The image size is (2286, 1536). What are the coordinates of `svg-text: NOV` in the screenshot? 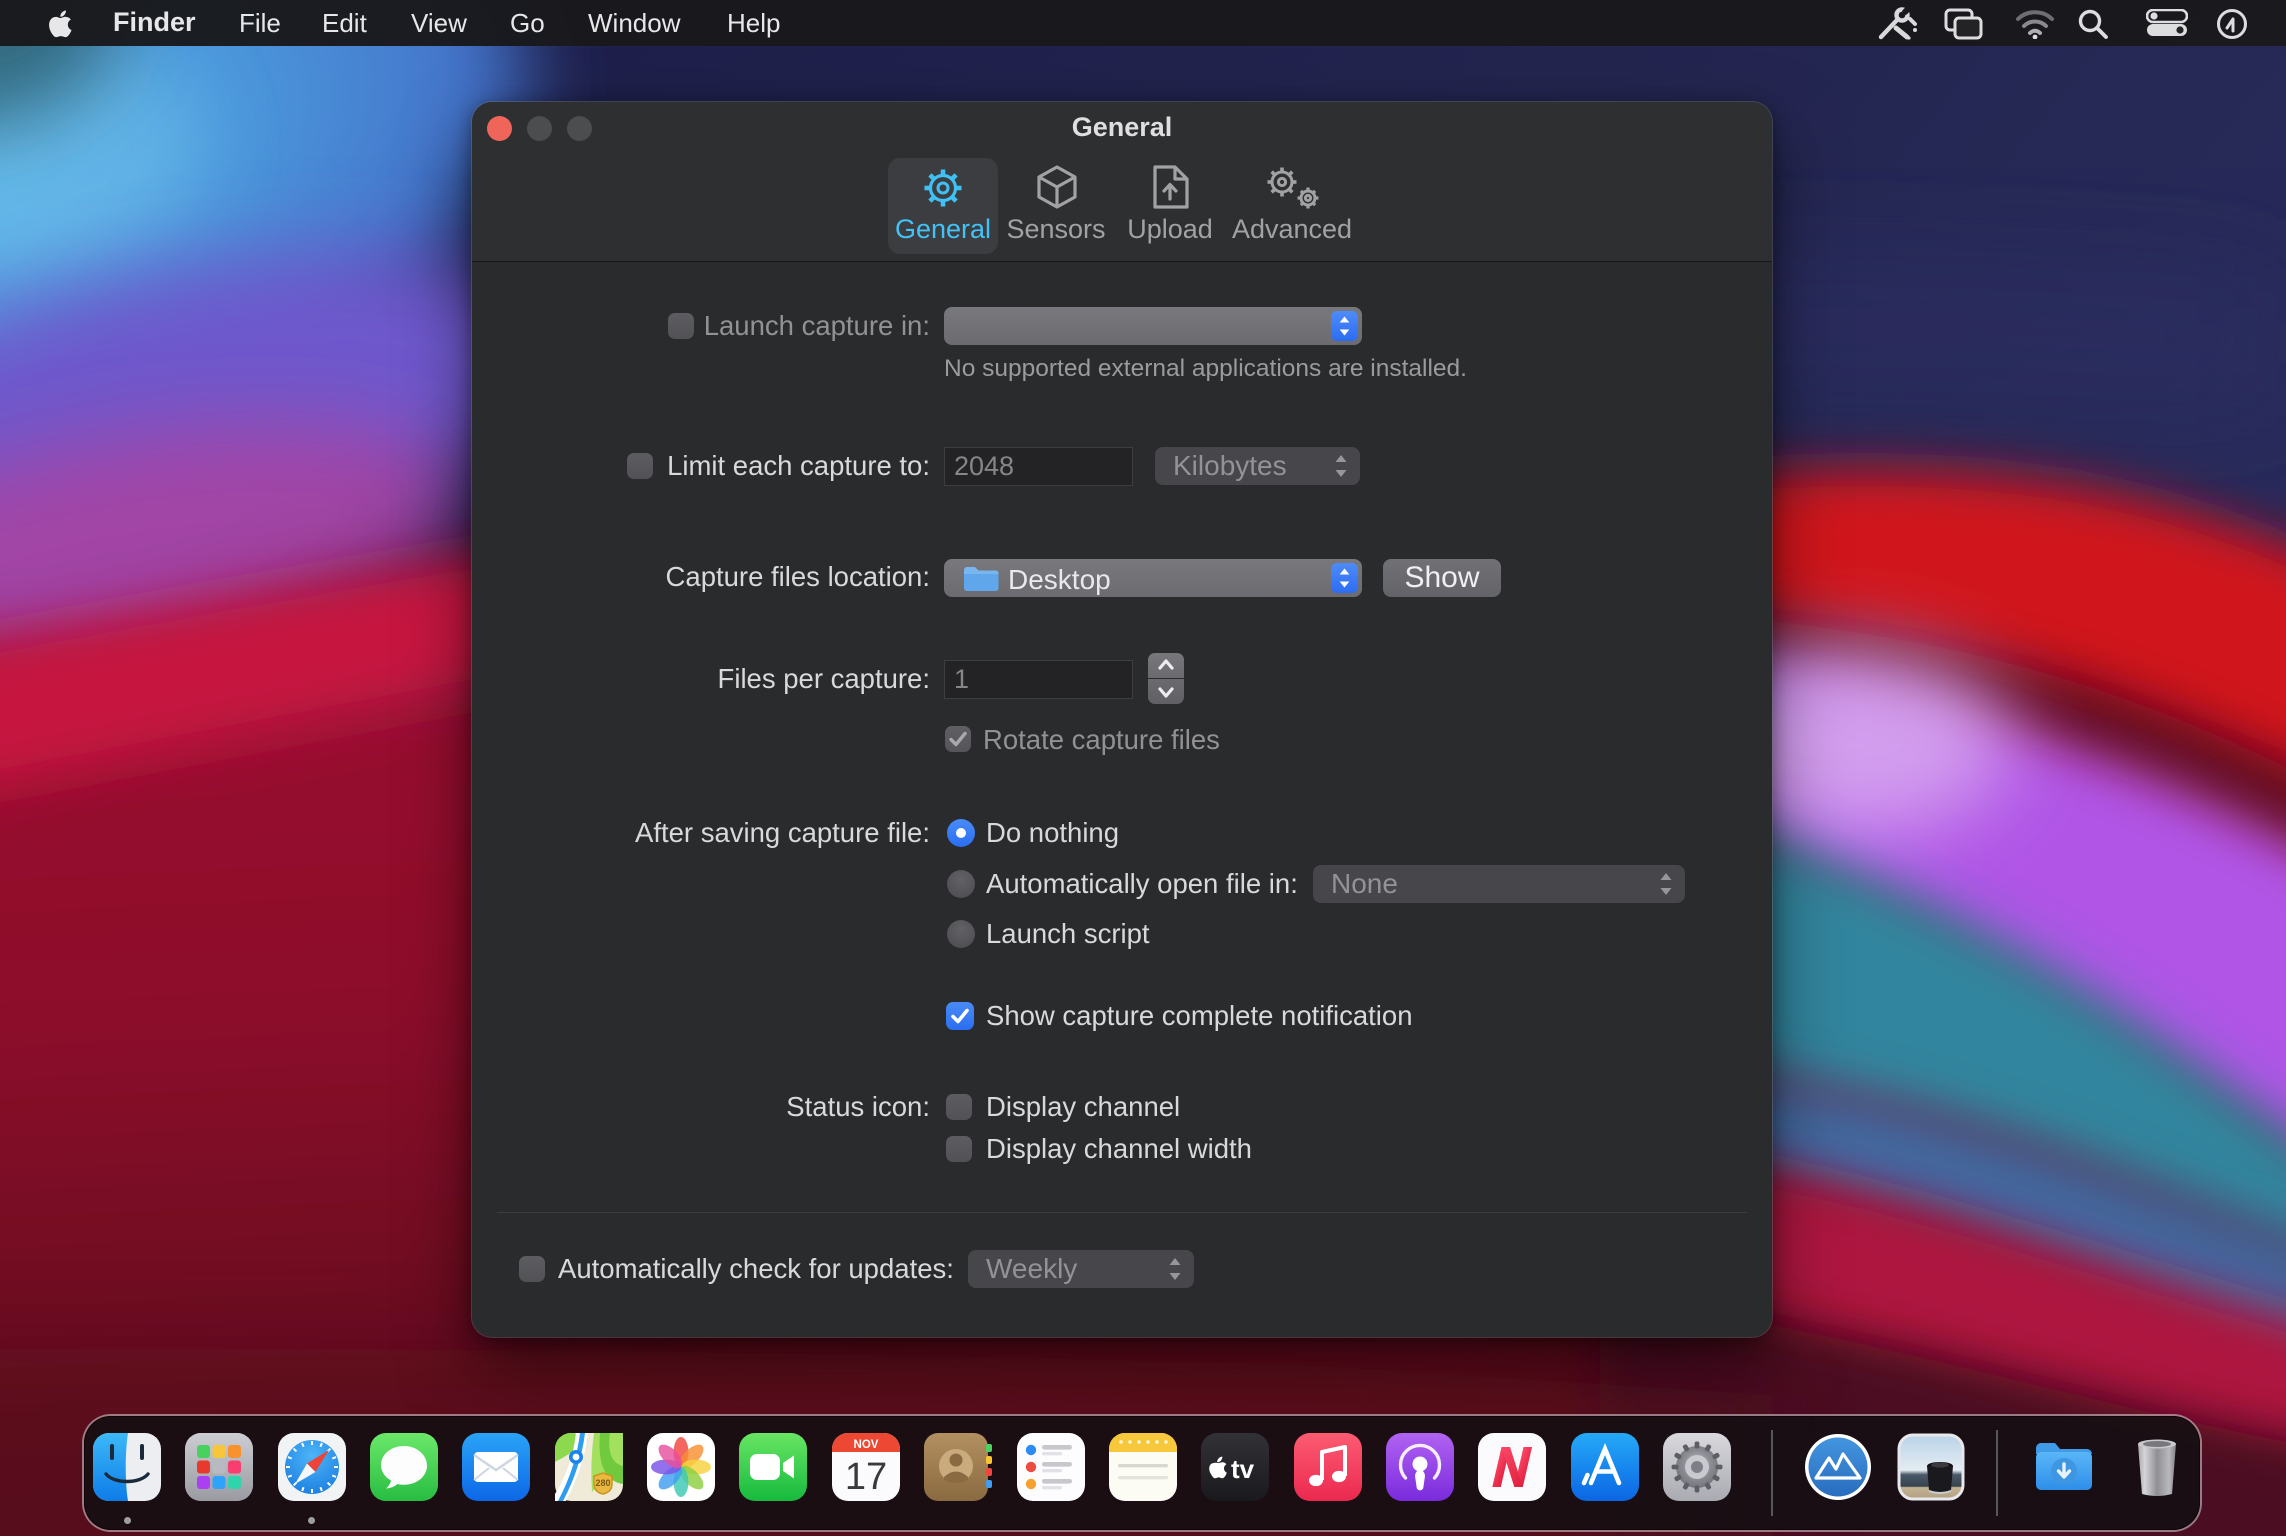 It's located at (866, 1445).